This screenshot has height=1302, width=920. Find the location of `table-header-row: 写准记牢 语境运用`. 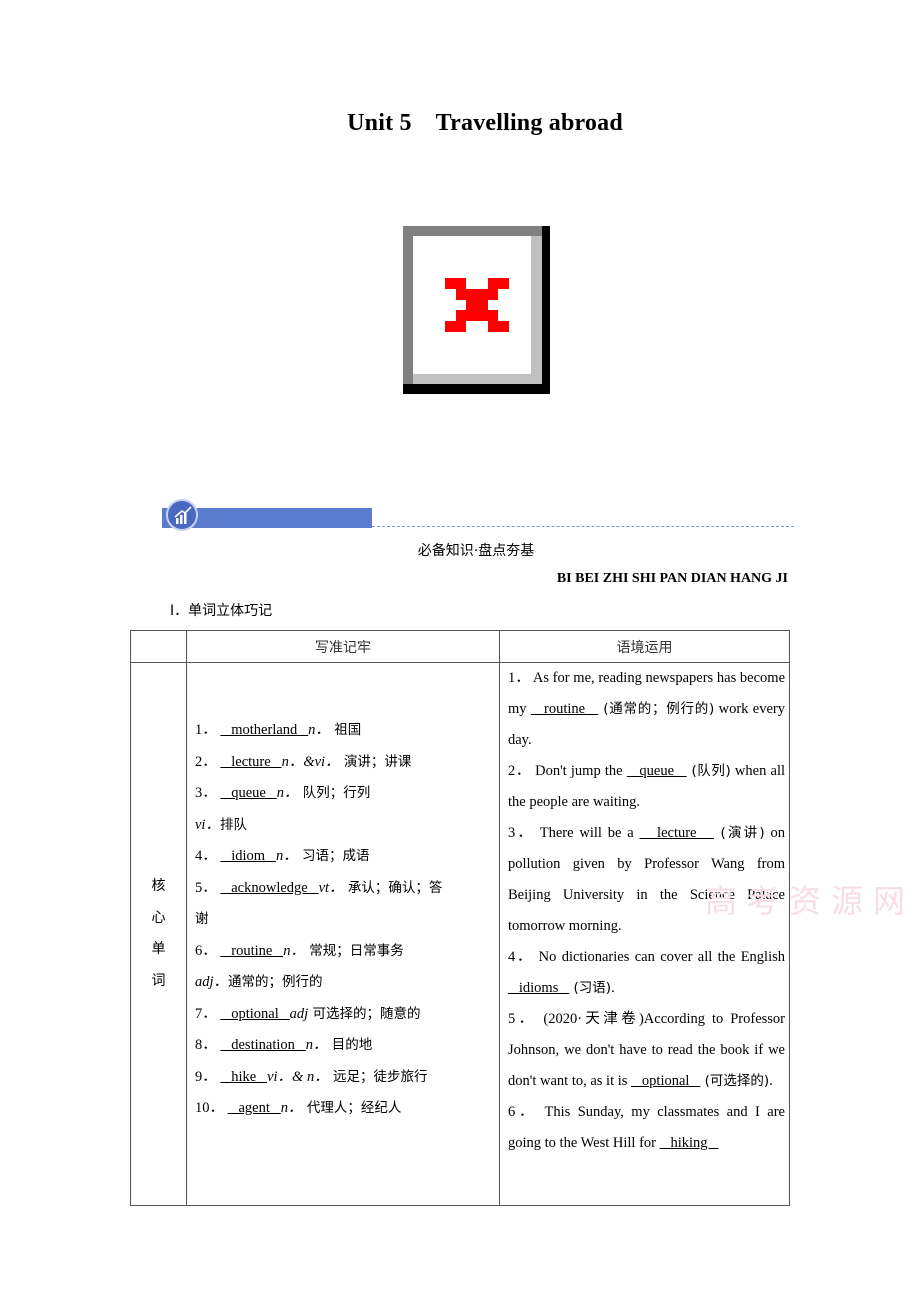

table-header-row: 写准记牢 语境运用 is located at coordinates (460, 646).